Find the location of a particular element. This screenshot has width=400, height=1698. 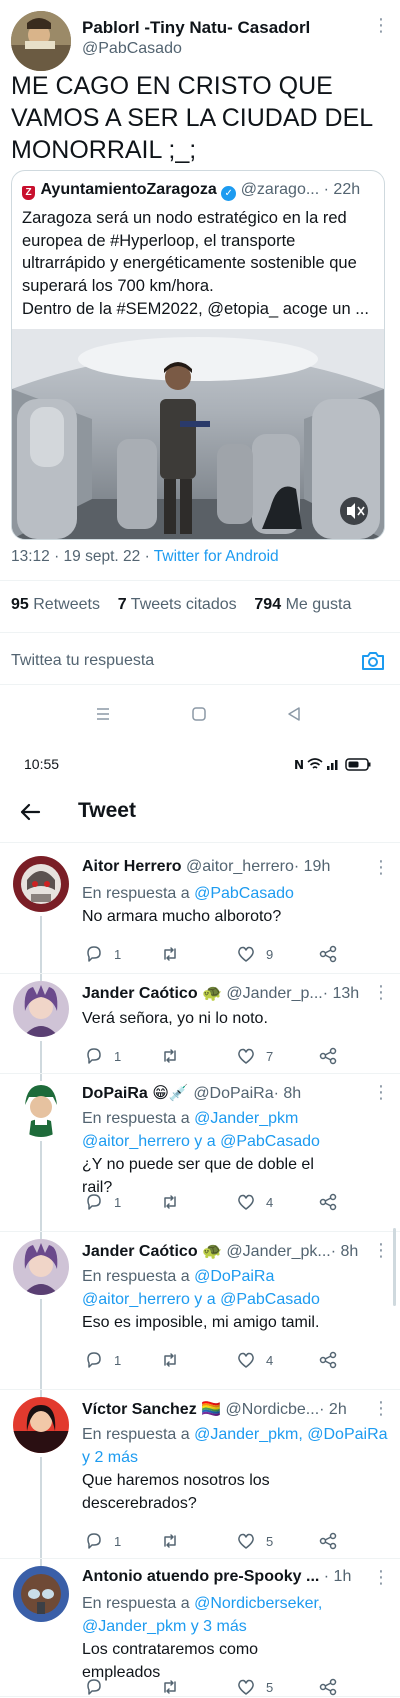

like-button: 7 is located at coordinates (254, 1056).